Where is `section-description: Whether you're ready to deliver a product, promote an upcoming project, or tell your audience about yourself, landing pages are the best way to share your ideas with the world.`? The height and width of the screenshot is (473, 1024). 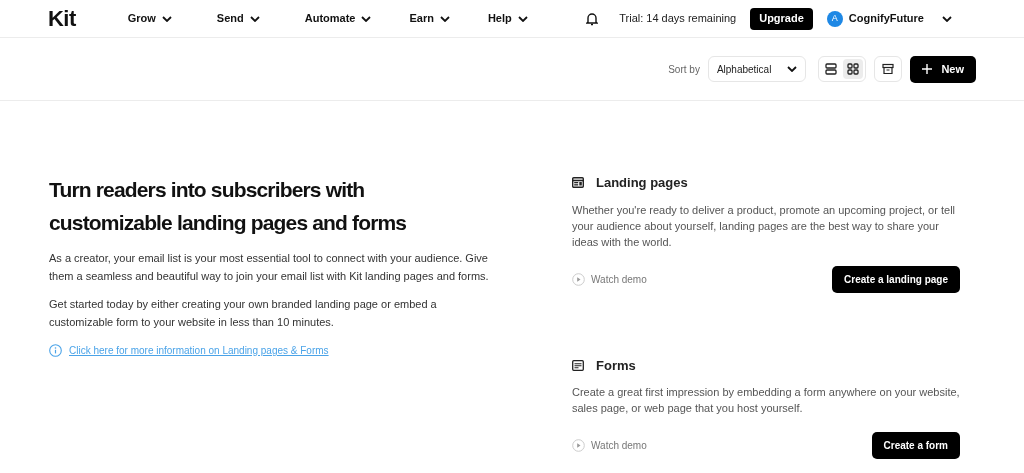 section-description: Whether you're ready to deliver a product, promote an upcoming project, or tell your audience about yourself, landing pages are the best way to share your ideas with the world. is located at coordinates (764, 226).